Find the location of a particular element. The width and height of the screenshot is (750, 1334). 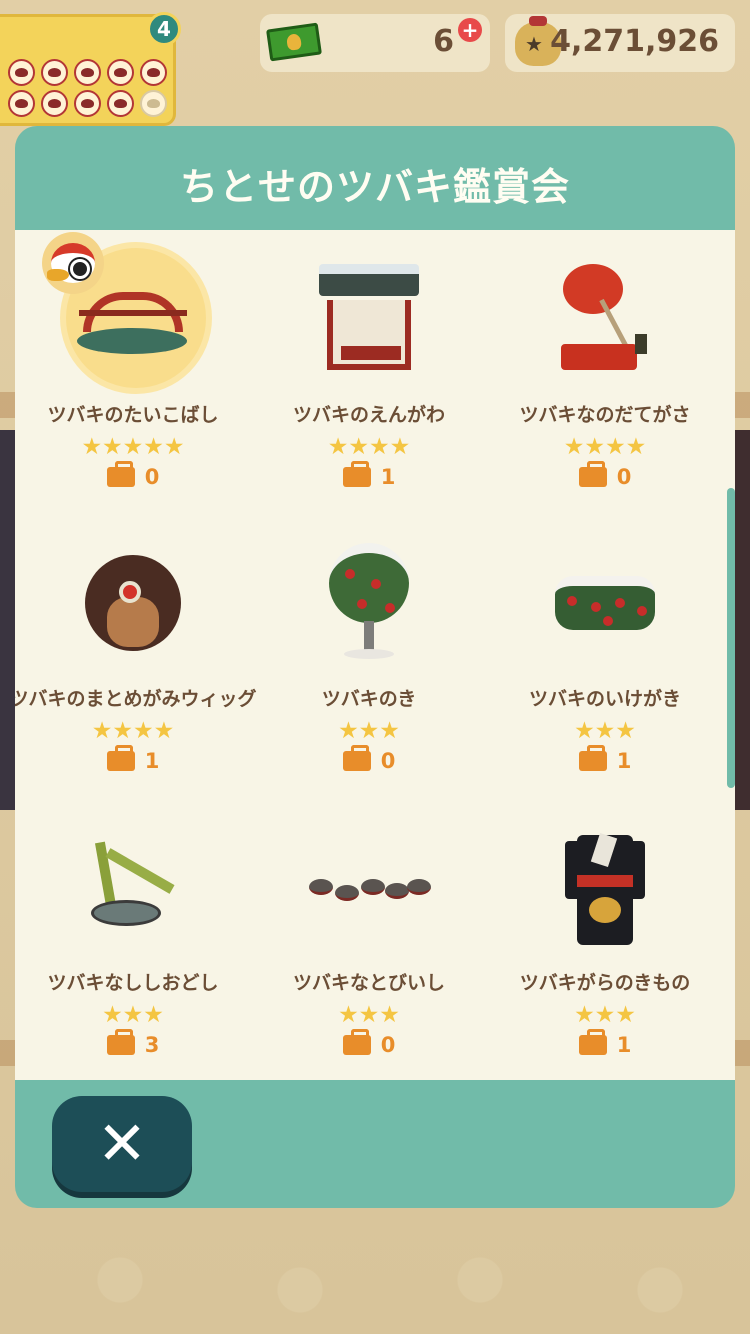

item-card: ツバキのまとめがみウィッグ ★★★★ 1 is located at coordinates (136, 664).